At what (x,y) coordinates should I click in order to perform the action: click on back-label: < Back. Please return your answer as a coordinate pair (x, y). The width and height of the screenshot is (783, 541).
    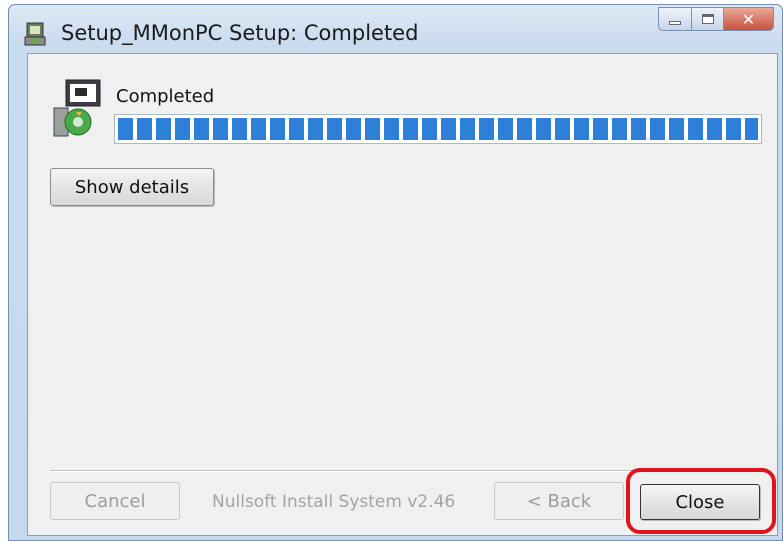
    Looking at the image, I should click on (559, 501).